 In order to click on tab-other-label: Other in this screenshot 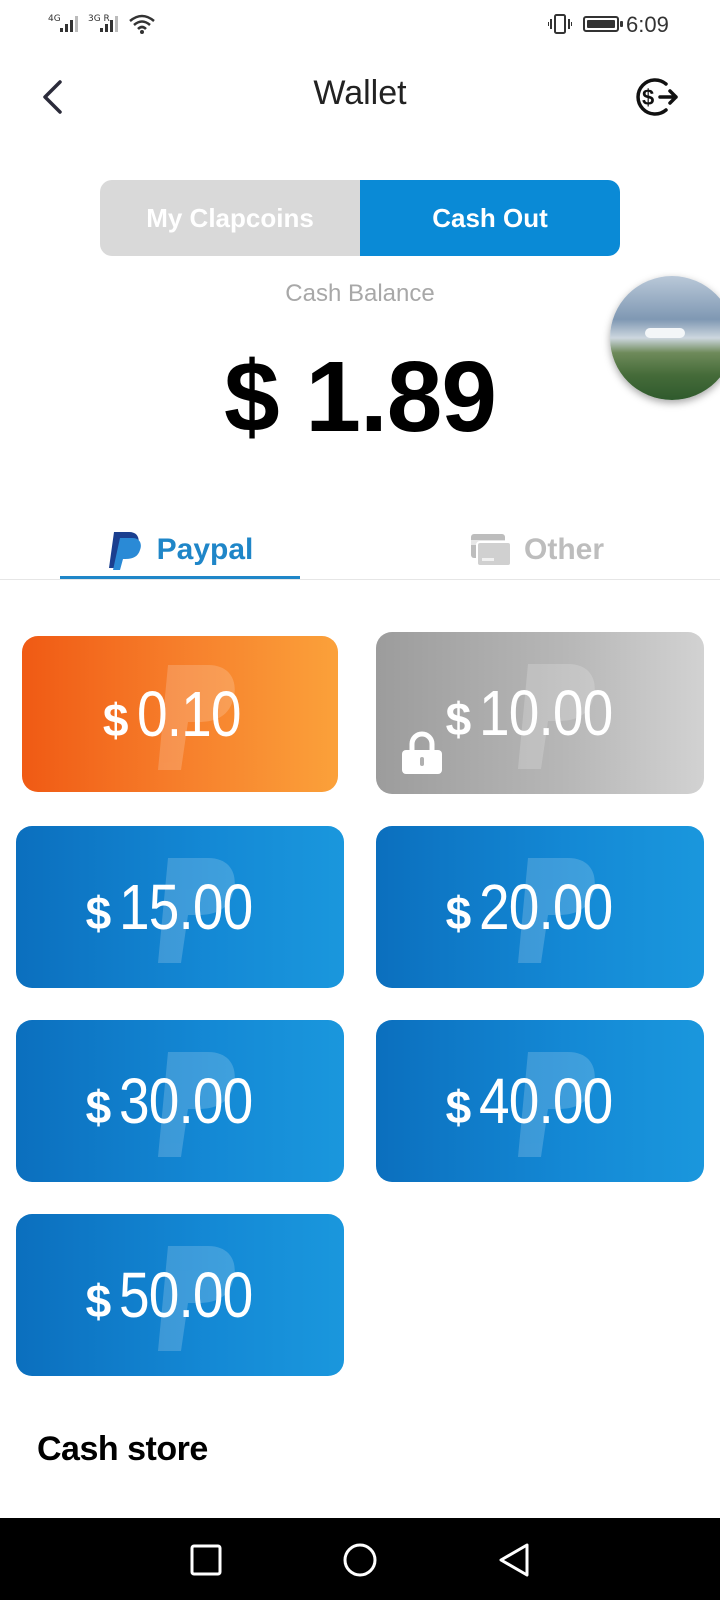, I will do `click(564, 549)`.